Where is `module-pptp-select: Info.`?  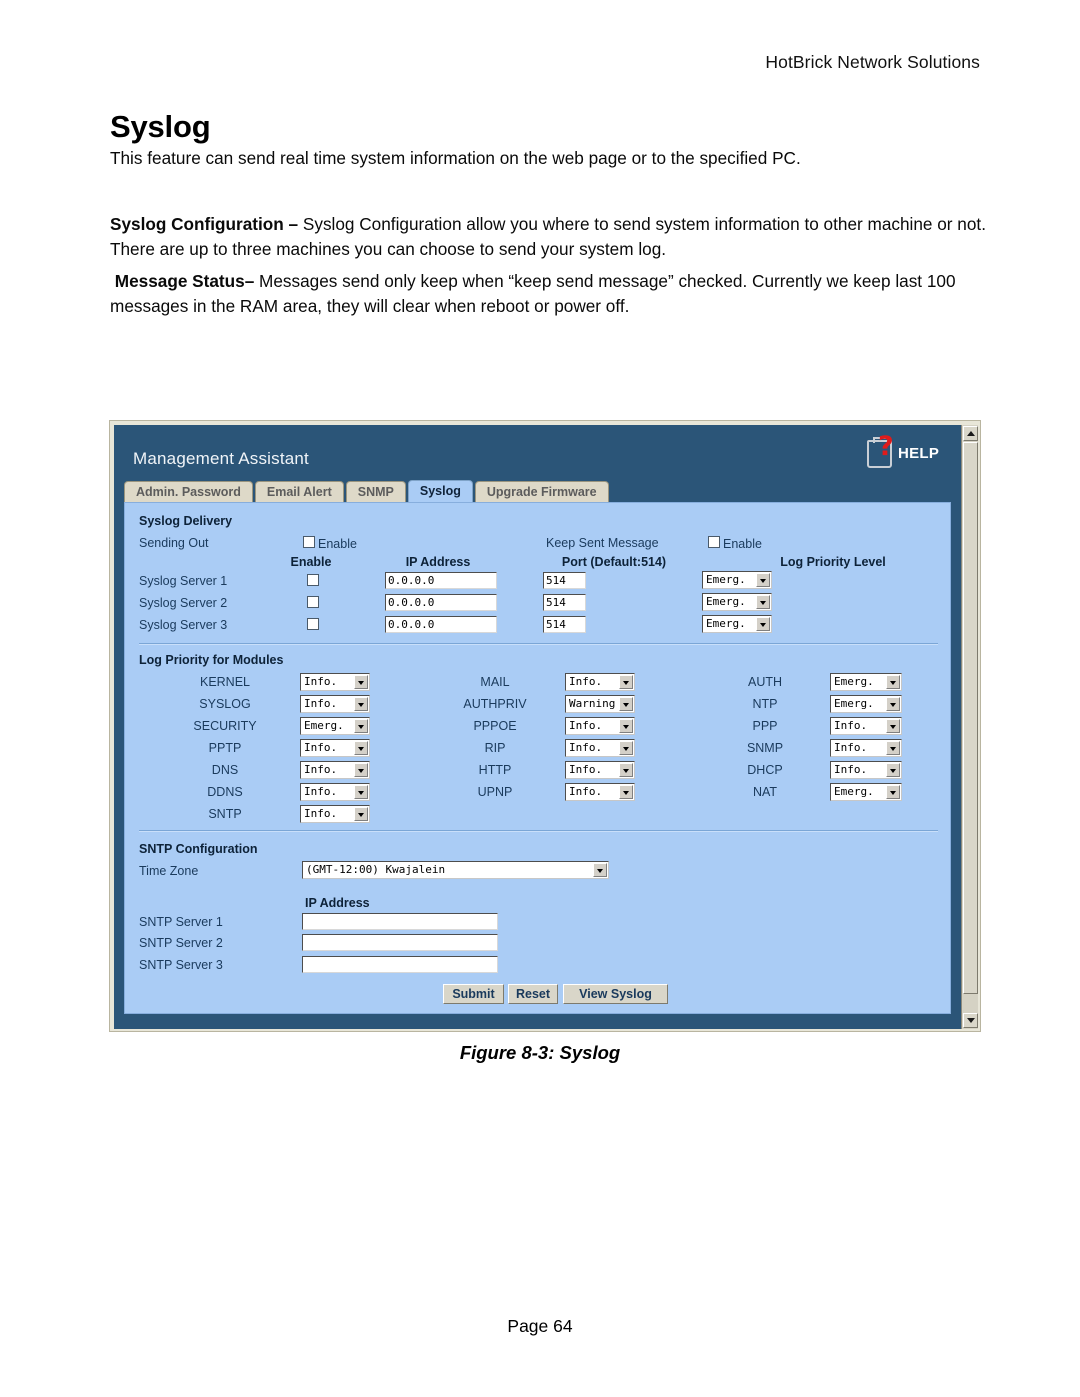
module-pptp-select: Info. is located at coordinates (335, 748).